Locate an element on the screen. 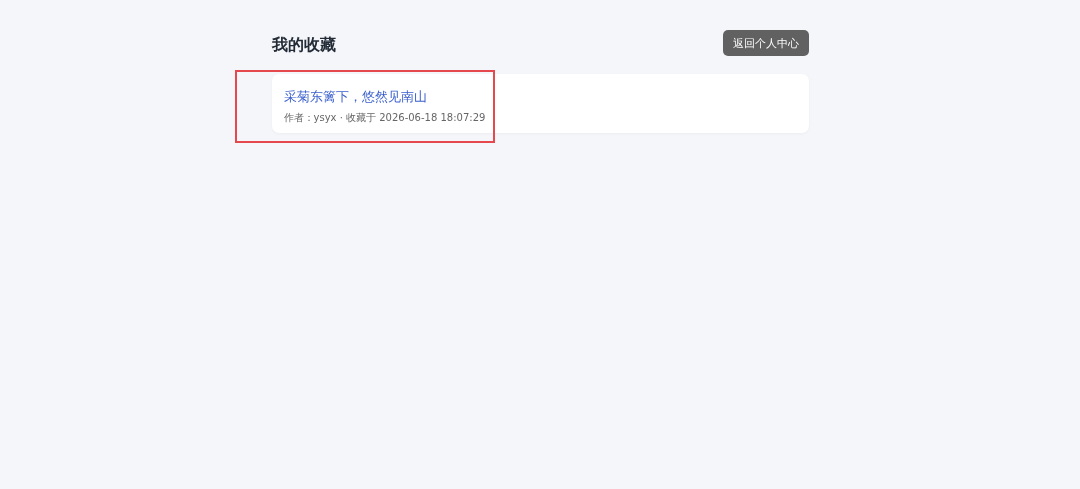 The image size is (1080, 489). favorite-meta: 作者：ysyx · 收藏于 2026-06-18 18:07:29 is located at coordinates (385, 117).